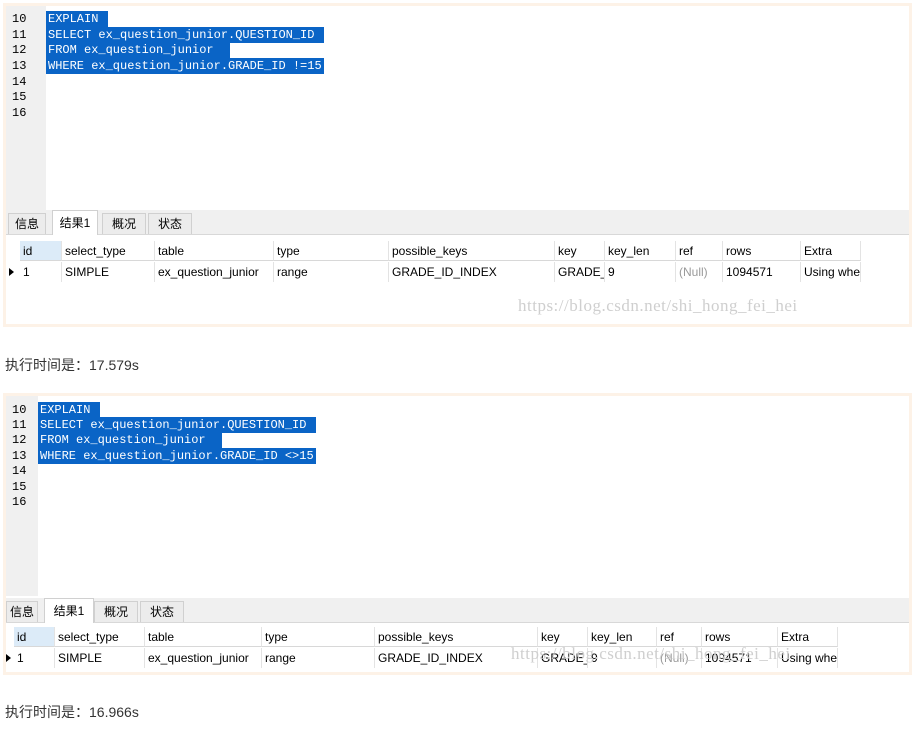 Image resolution: width=915 pixels, height=736 pixels. Describe the element at coordinates (699, 272) in the screenshot. I see `cell-ref: (Null)` at that location.